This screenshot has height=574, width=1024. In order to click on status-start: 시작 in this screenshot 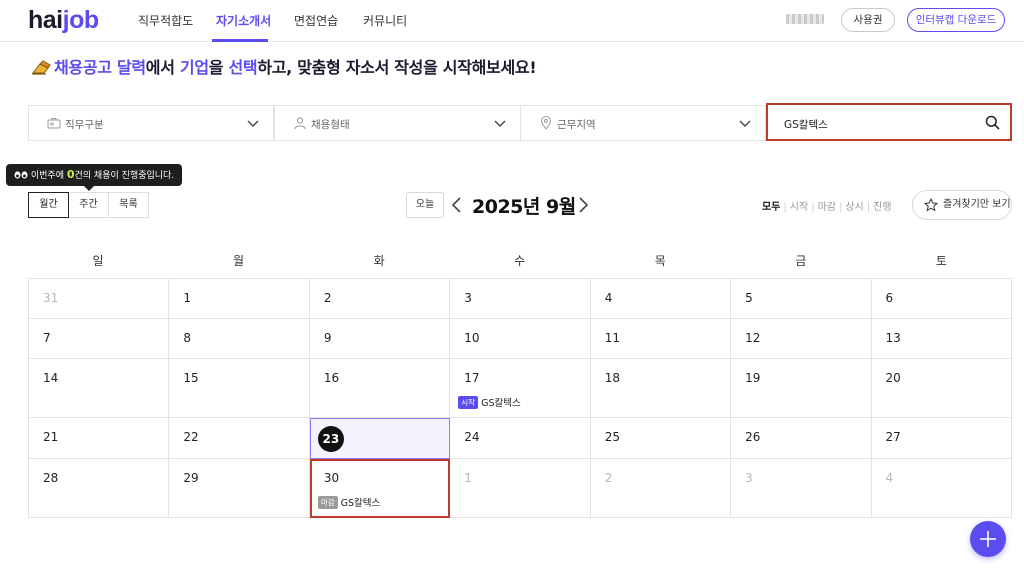, I will do `click(799, 207)`.